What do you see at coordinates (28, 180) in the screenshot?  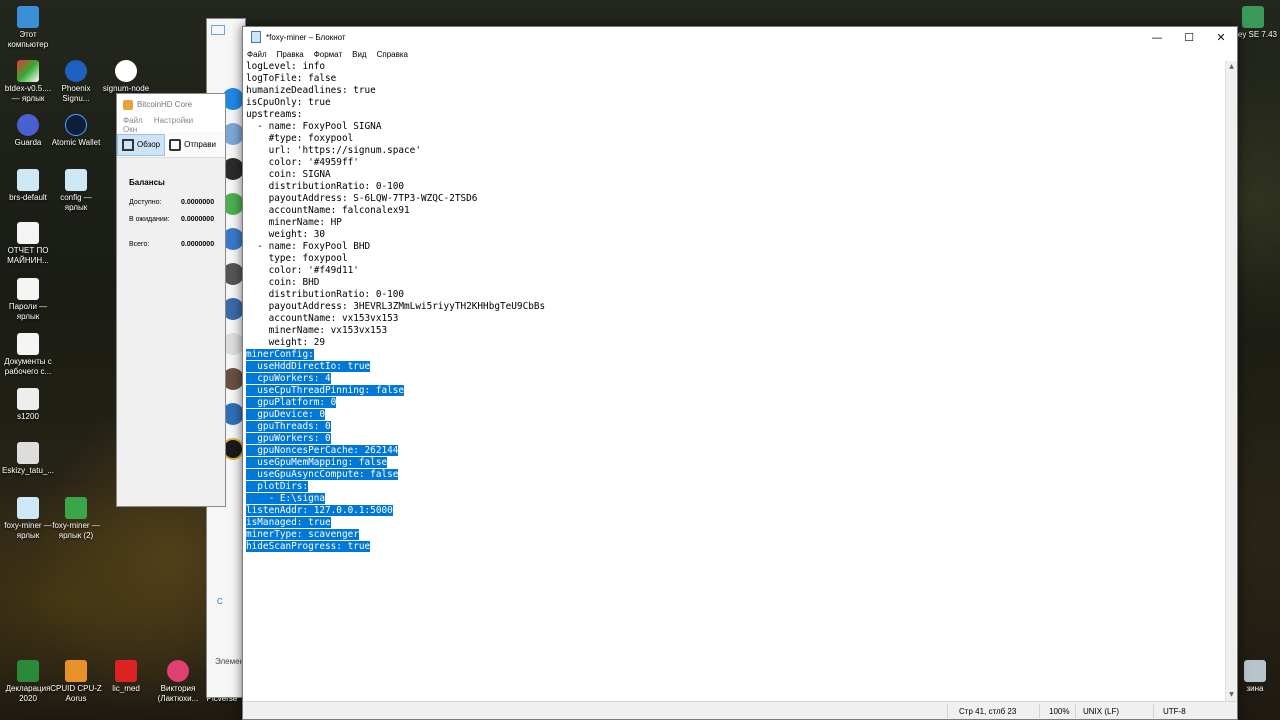 I see `file-icon` at bounding box center [28, 180].